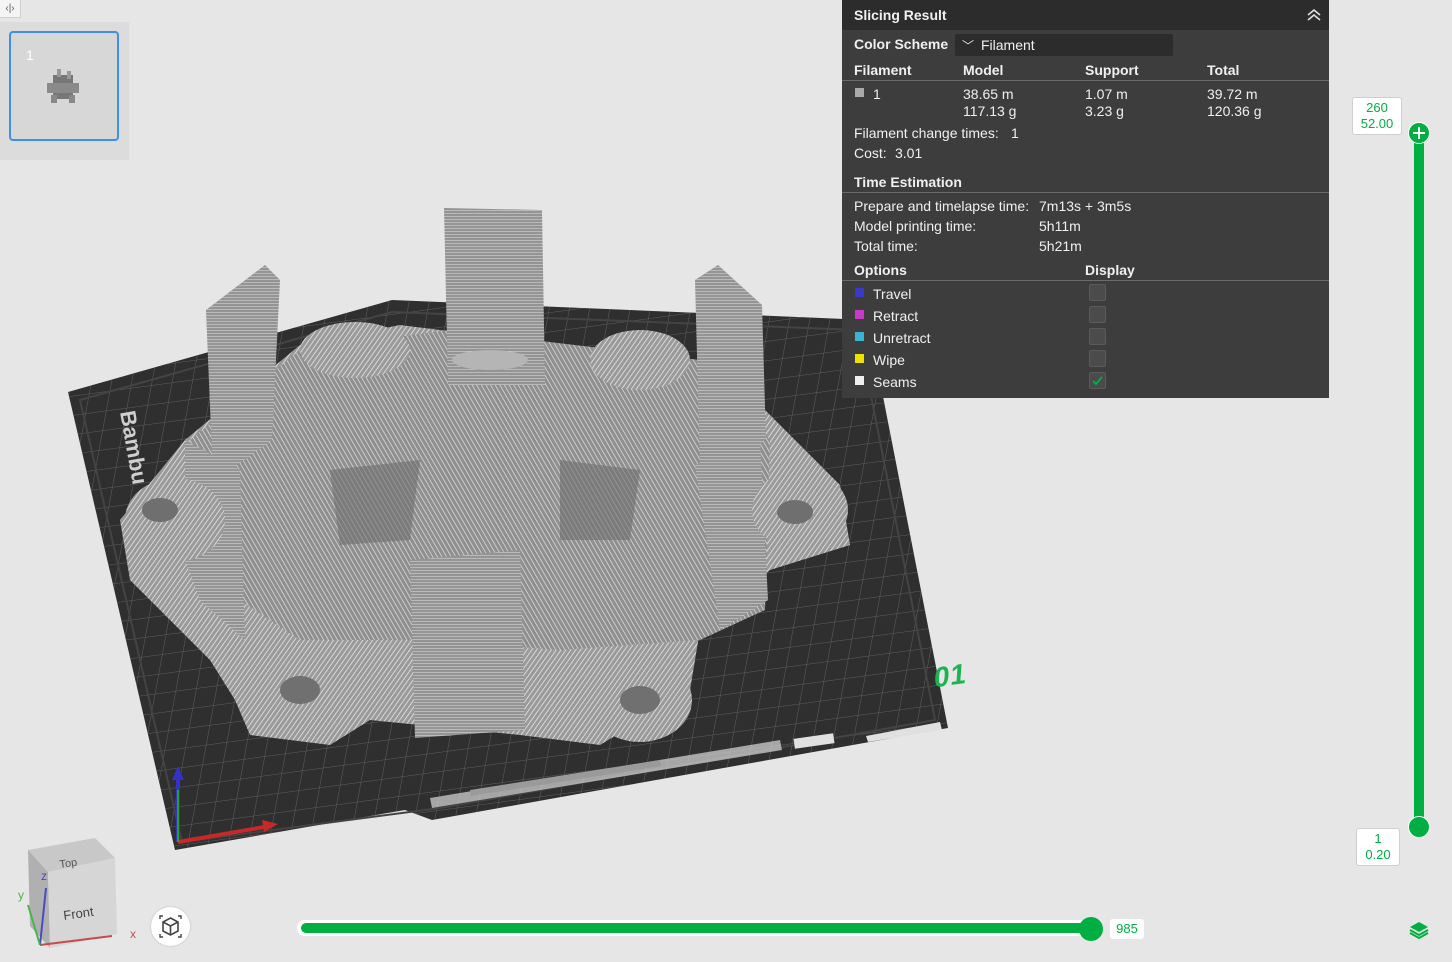 This screenshot has width=1452, height=962. What do you see at coordinates (988, 94) in the screenshot?
I see `model-length: 38.65 m` at bounding box center [988, 94].